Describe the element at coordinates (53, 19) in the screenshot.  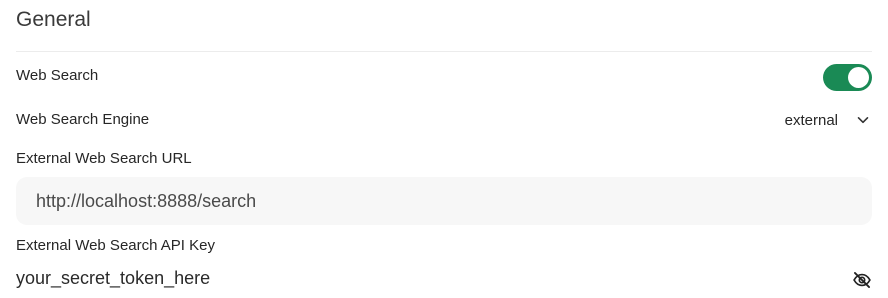
I see `section-title: General` at that location.